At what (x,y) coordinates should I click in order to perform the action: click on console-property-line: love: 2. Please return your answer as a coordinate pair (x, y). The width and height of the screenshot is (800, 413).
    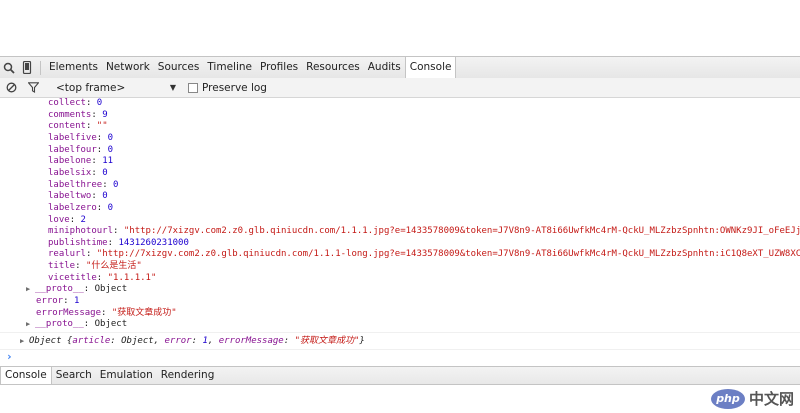
    Looking at the image, I should click on (67, 219).